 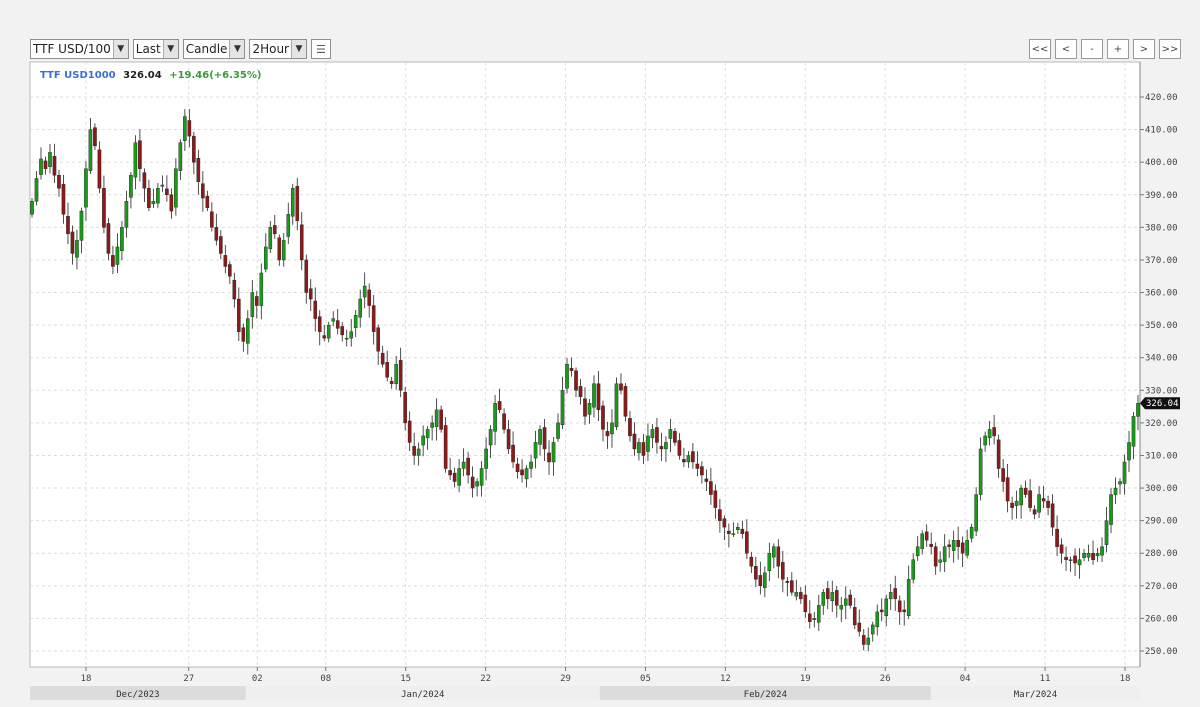 I want to click on header-last-price: 326.04, so click(x=142, y=75).